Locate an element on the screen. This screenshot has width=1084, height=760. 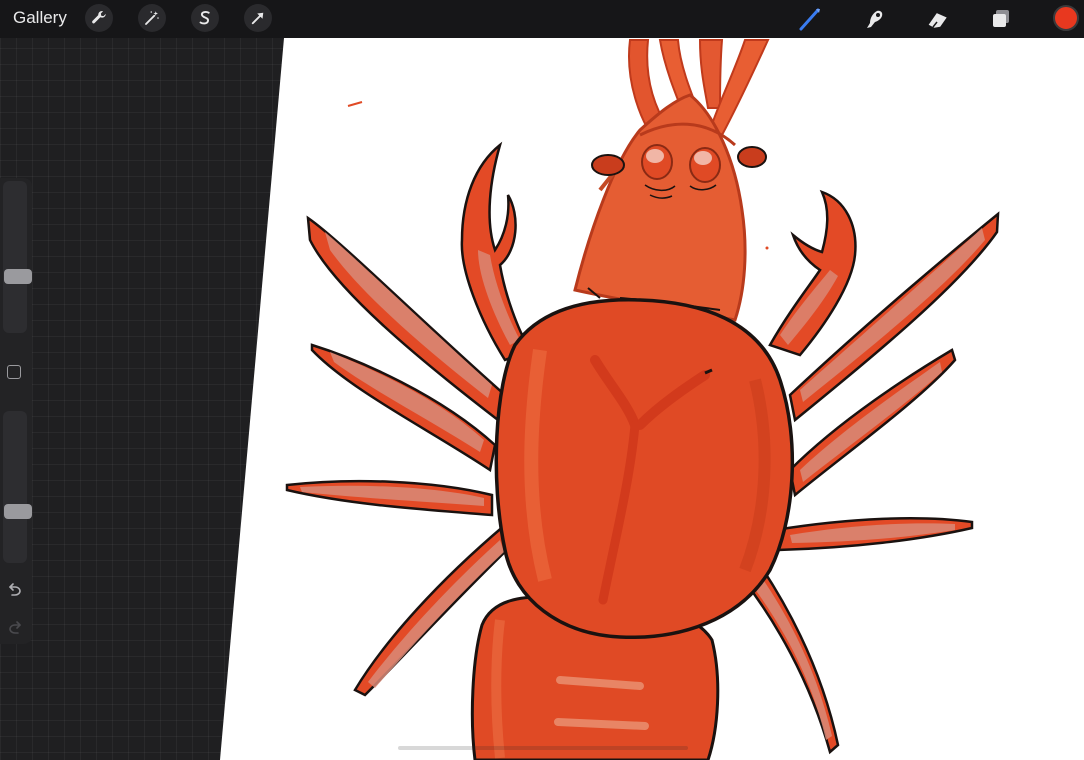
brush-size-thumb is located at coordinates (18, 276).